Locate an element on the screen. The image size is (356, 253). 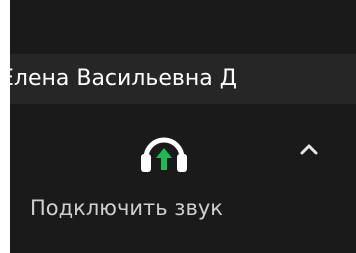
join-audio-label: Подключить звук is located at coordinates (183, 208).